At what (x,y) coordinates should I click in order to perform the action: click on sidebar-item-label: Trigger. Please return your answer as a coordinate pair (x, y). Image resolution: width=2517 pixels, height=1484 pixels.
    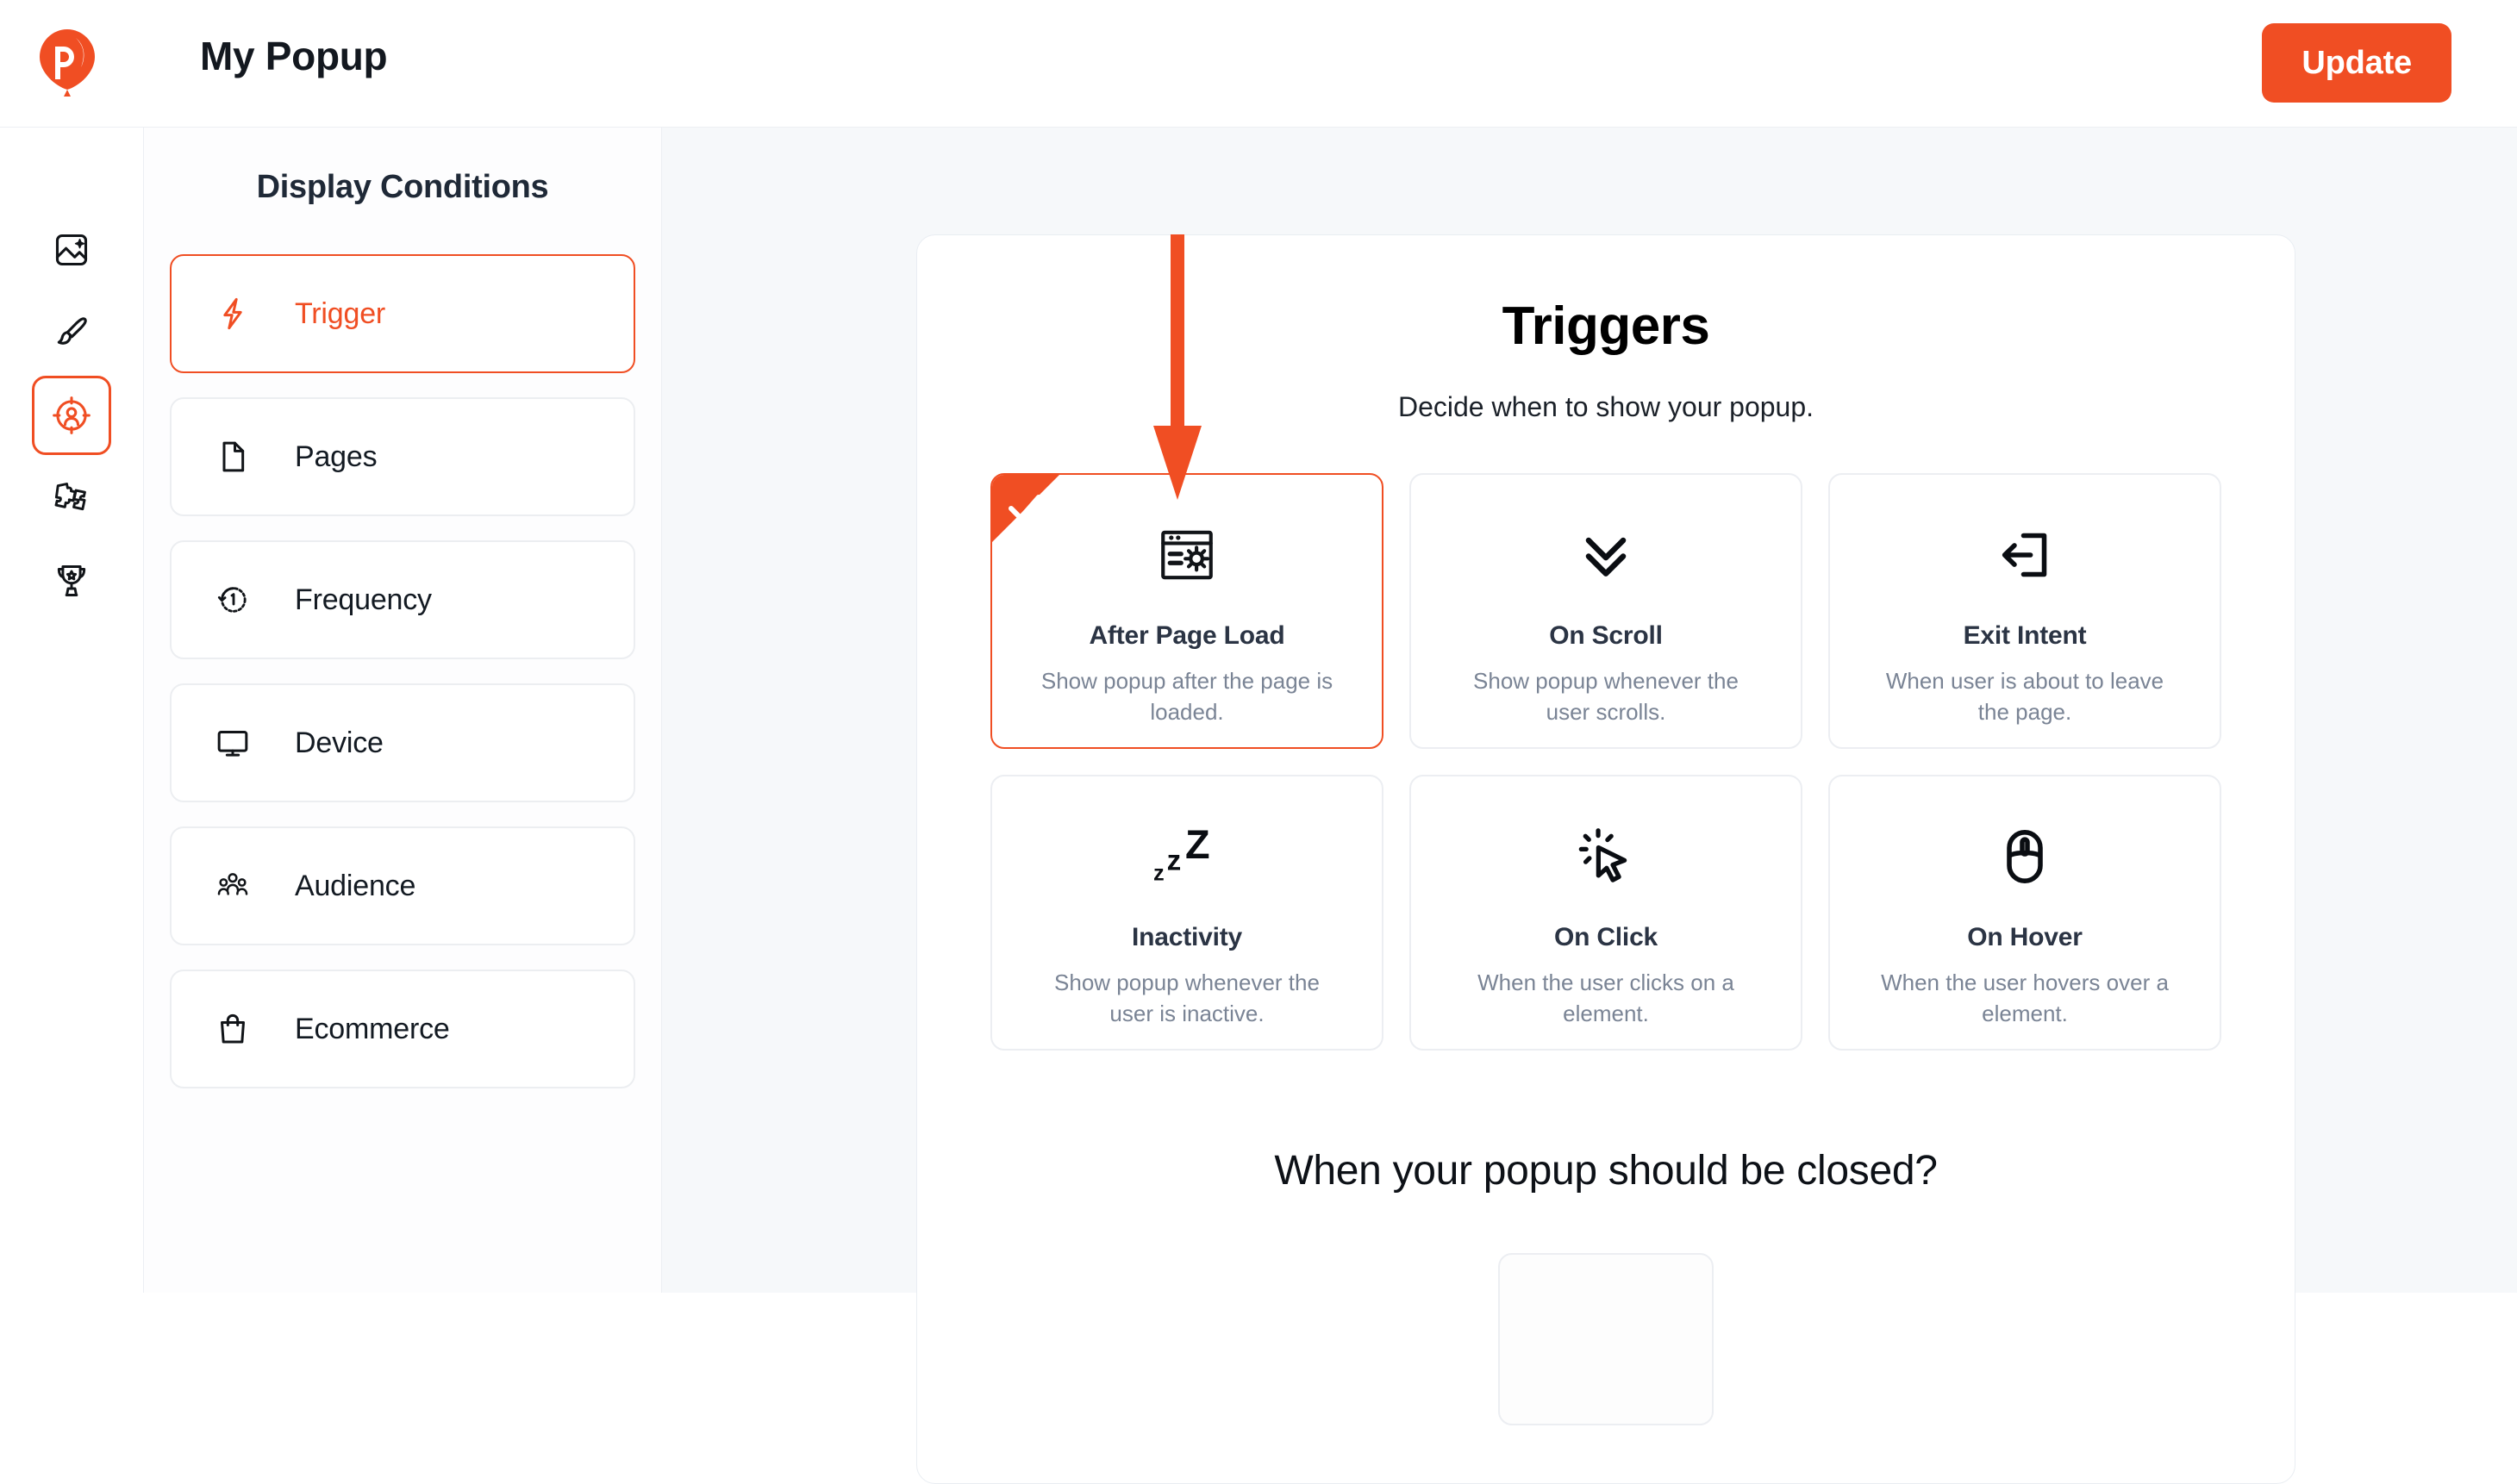
    Looking at the image, I should click on (340, 314).